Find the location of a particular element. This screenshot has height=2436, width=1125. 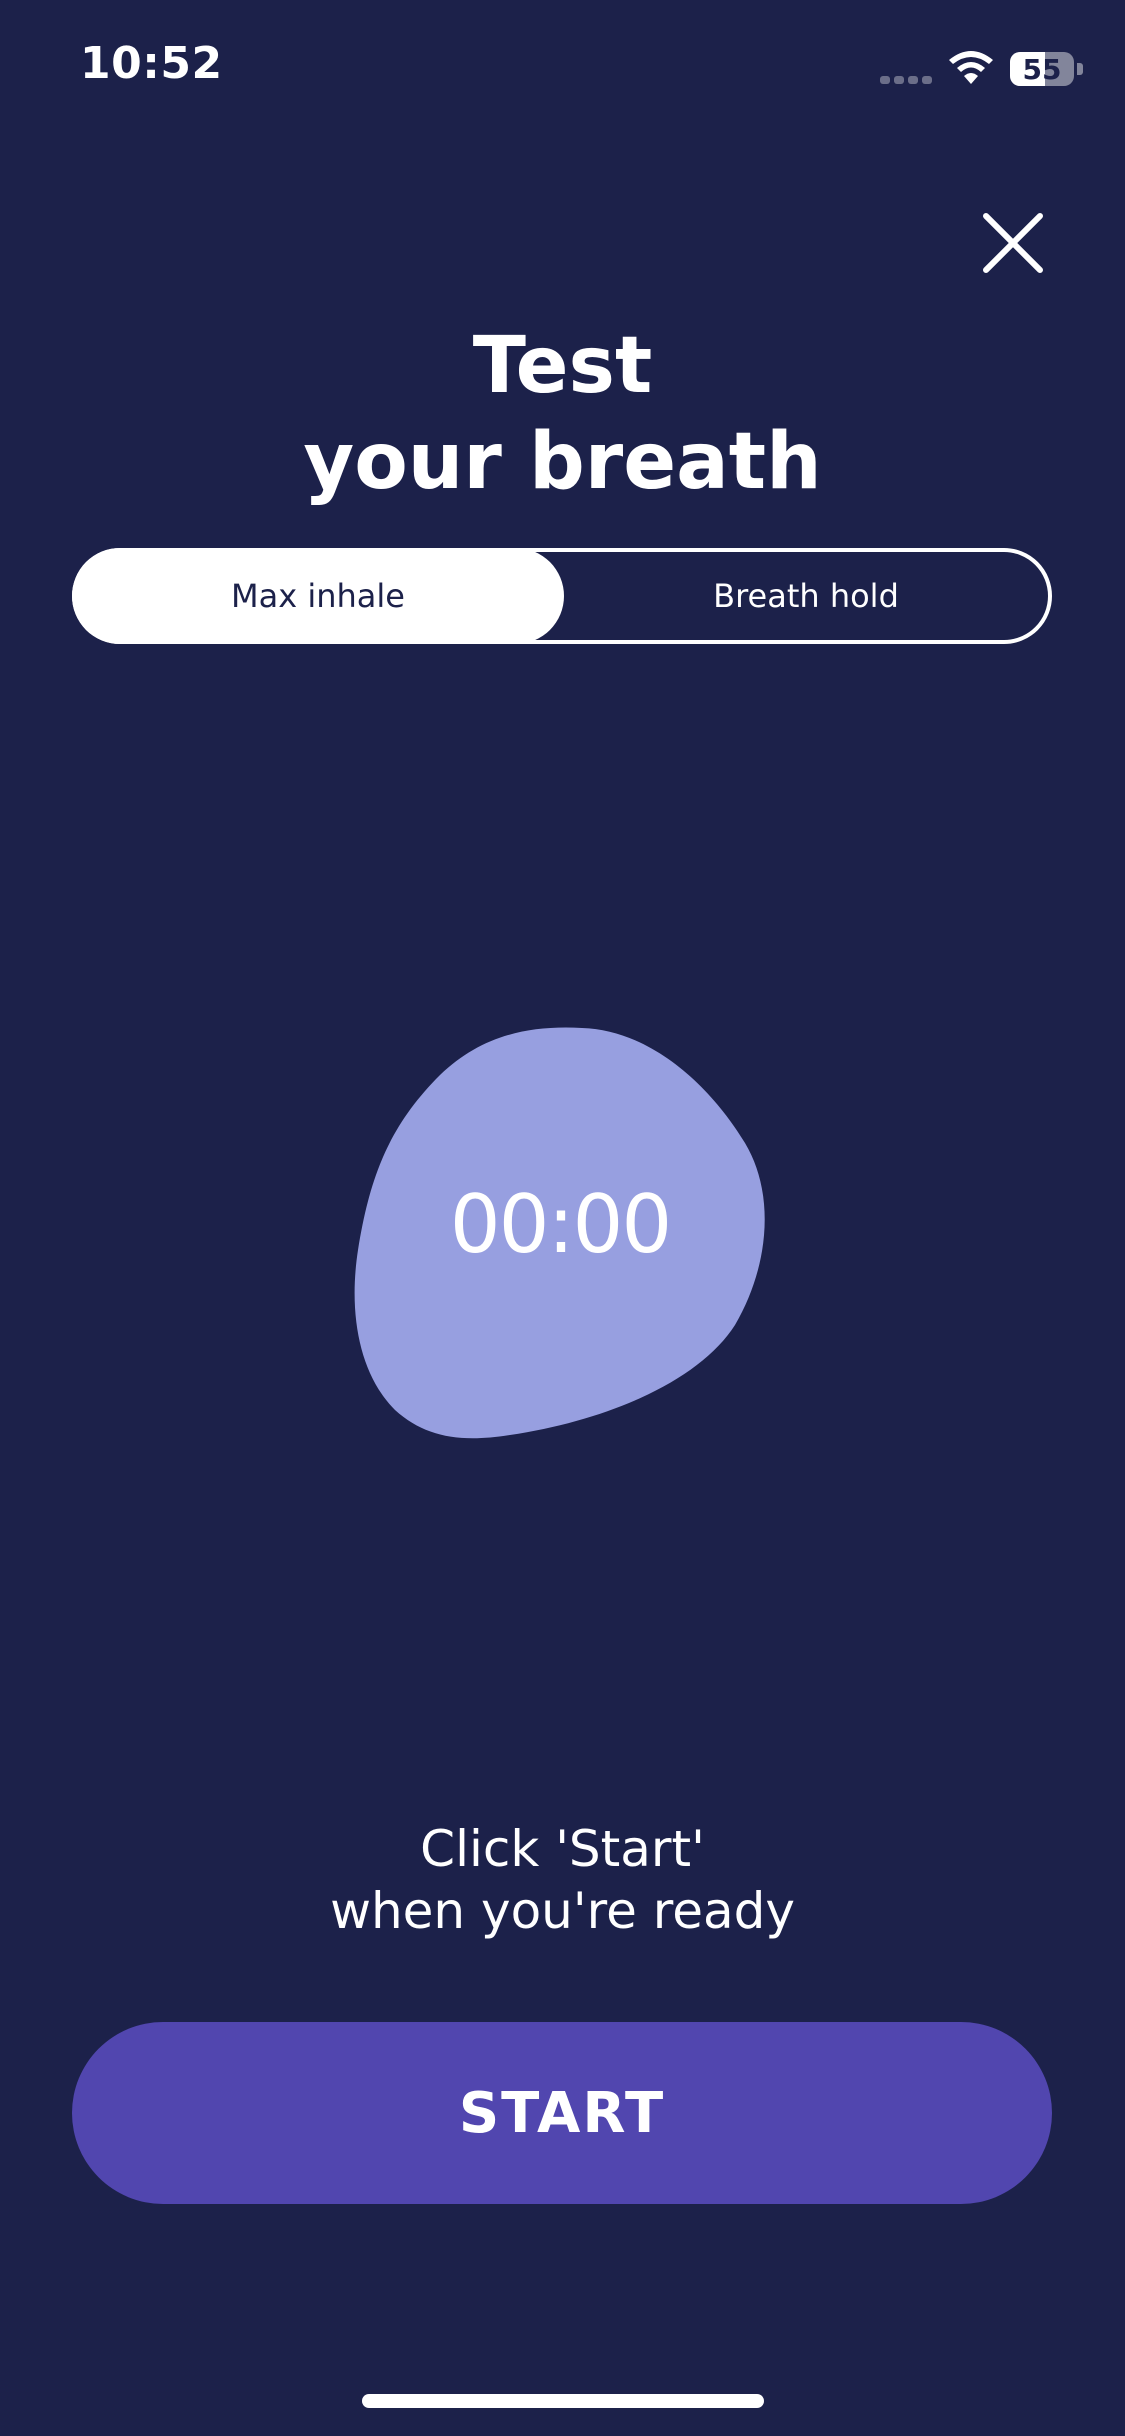

close-button is located at coordinates (1013, 243).